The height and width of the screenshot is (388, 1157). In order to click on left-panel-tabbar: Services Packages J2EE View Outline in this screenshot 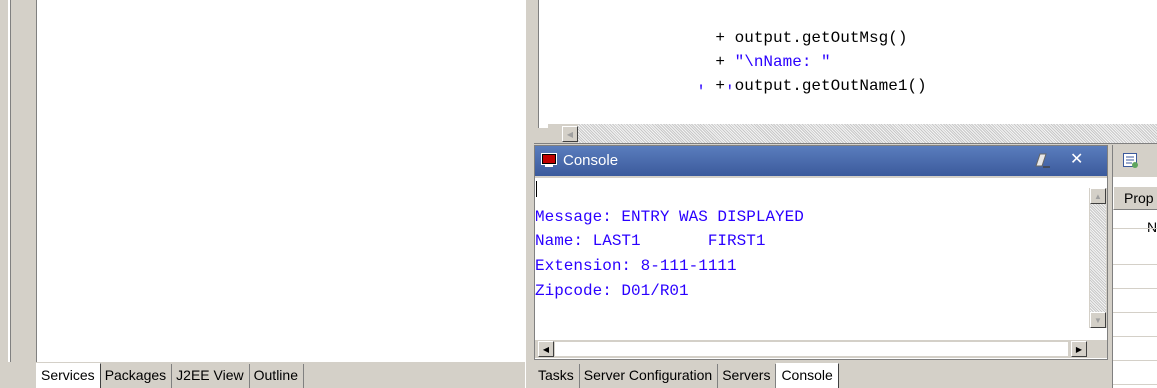, I will do `click(280, 375)`.